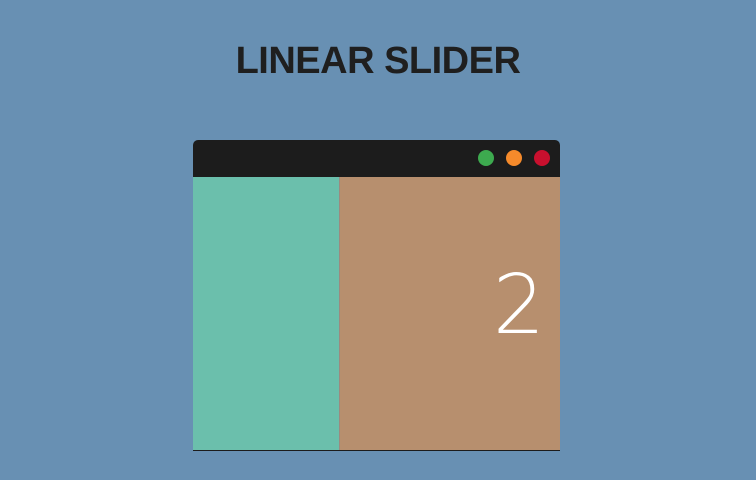 The height and width of the screenshot is (480, 756). What do you see at coordinates (266, 313) in the screenshot?
I see `slide-previous` at bounding box center [266, 313].